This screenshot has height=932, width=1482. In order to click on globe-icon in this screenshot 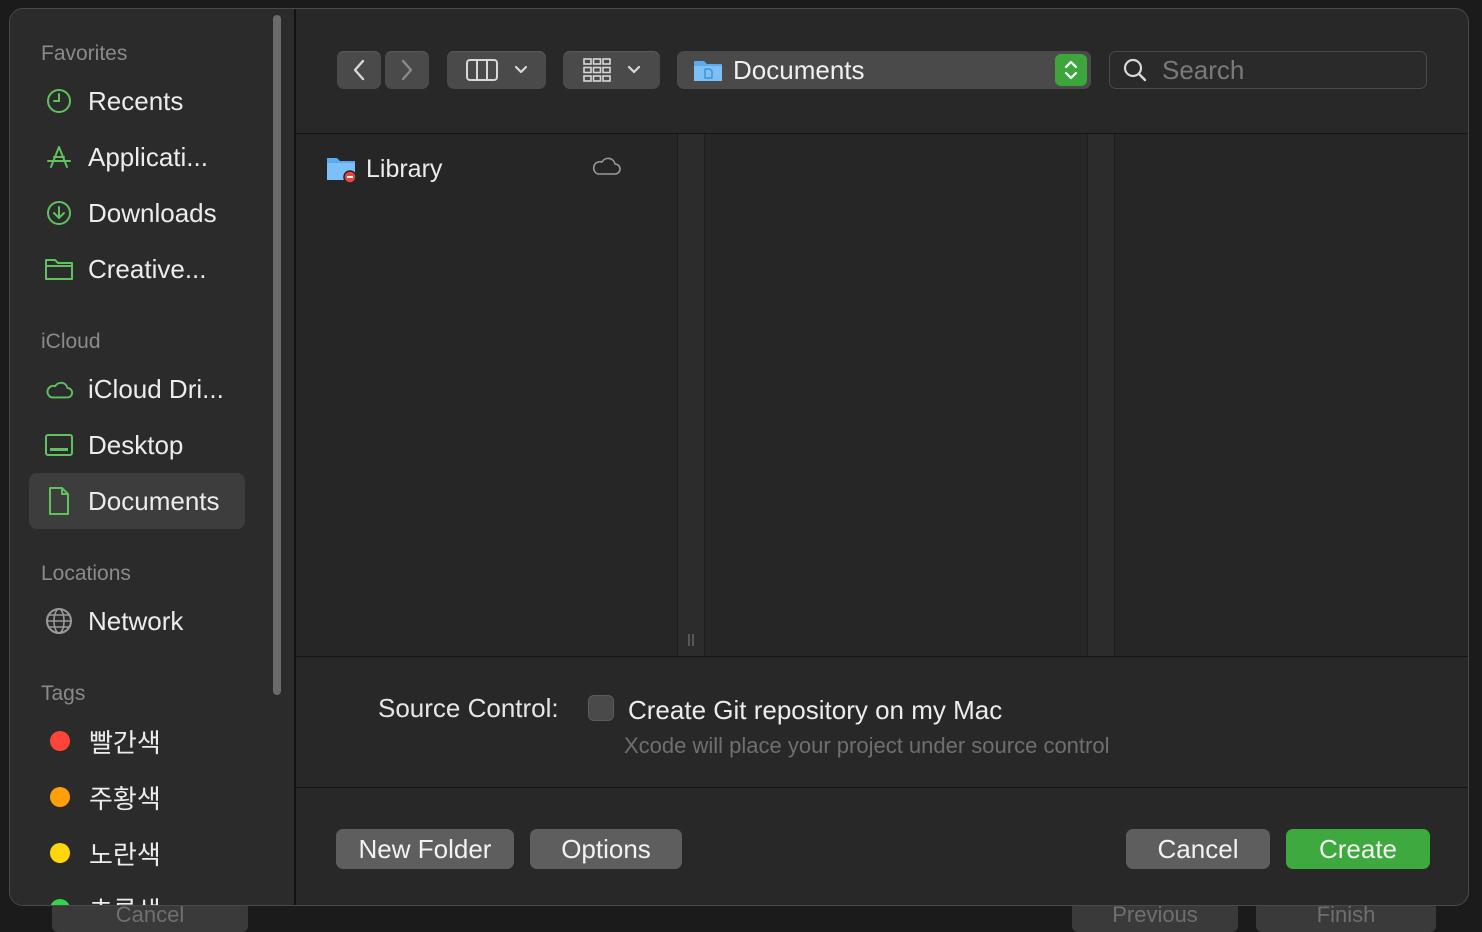, I will do `click(59, 621)`.